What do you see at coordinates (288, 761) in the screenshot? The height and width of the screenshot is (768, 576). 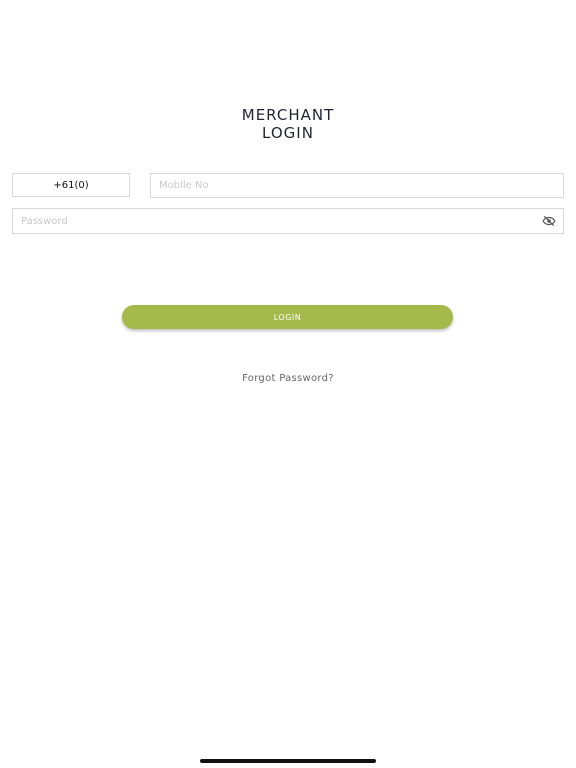 I see `home-indicator` at bounding box center [288, 761].